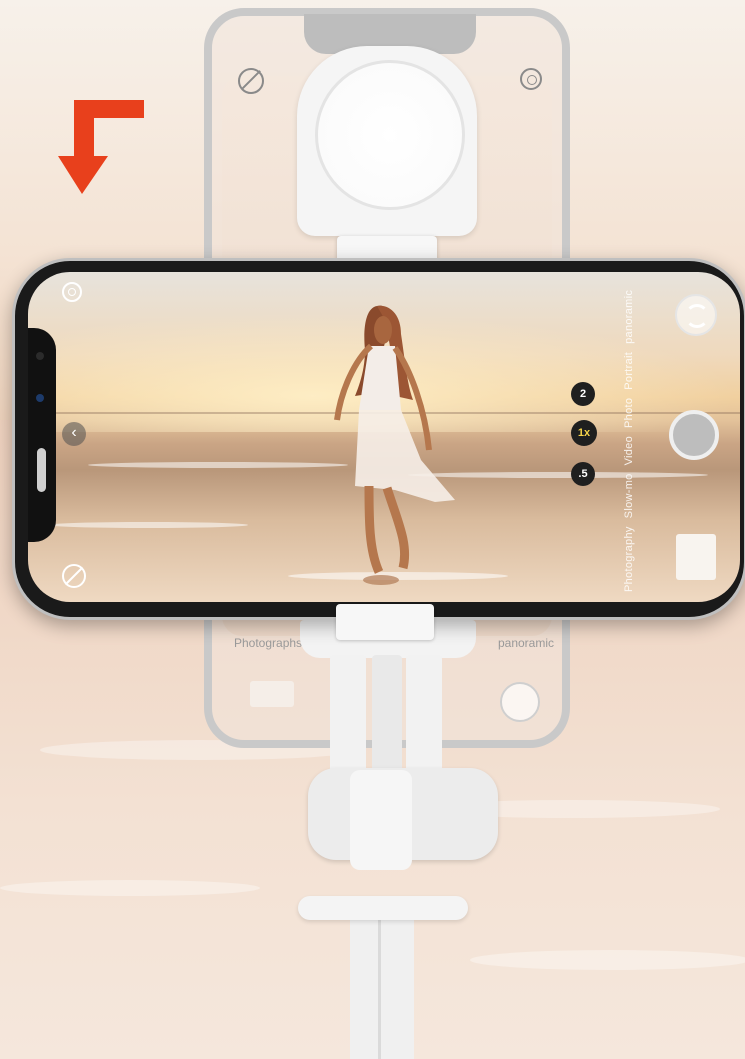  Describe the element at coordinates (629, 413) in the screenshot. I see `mode-photo: Photo` at that location.